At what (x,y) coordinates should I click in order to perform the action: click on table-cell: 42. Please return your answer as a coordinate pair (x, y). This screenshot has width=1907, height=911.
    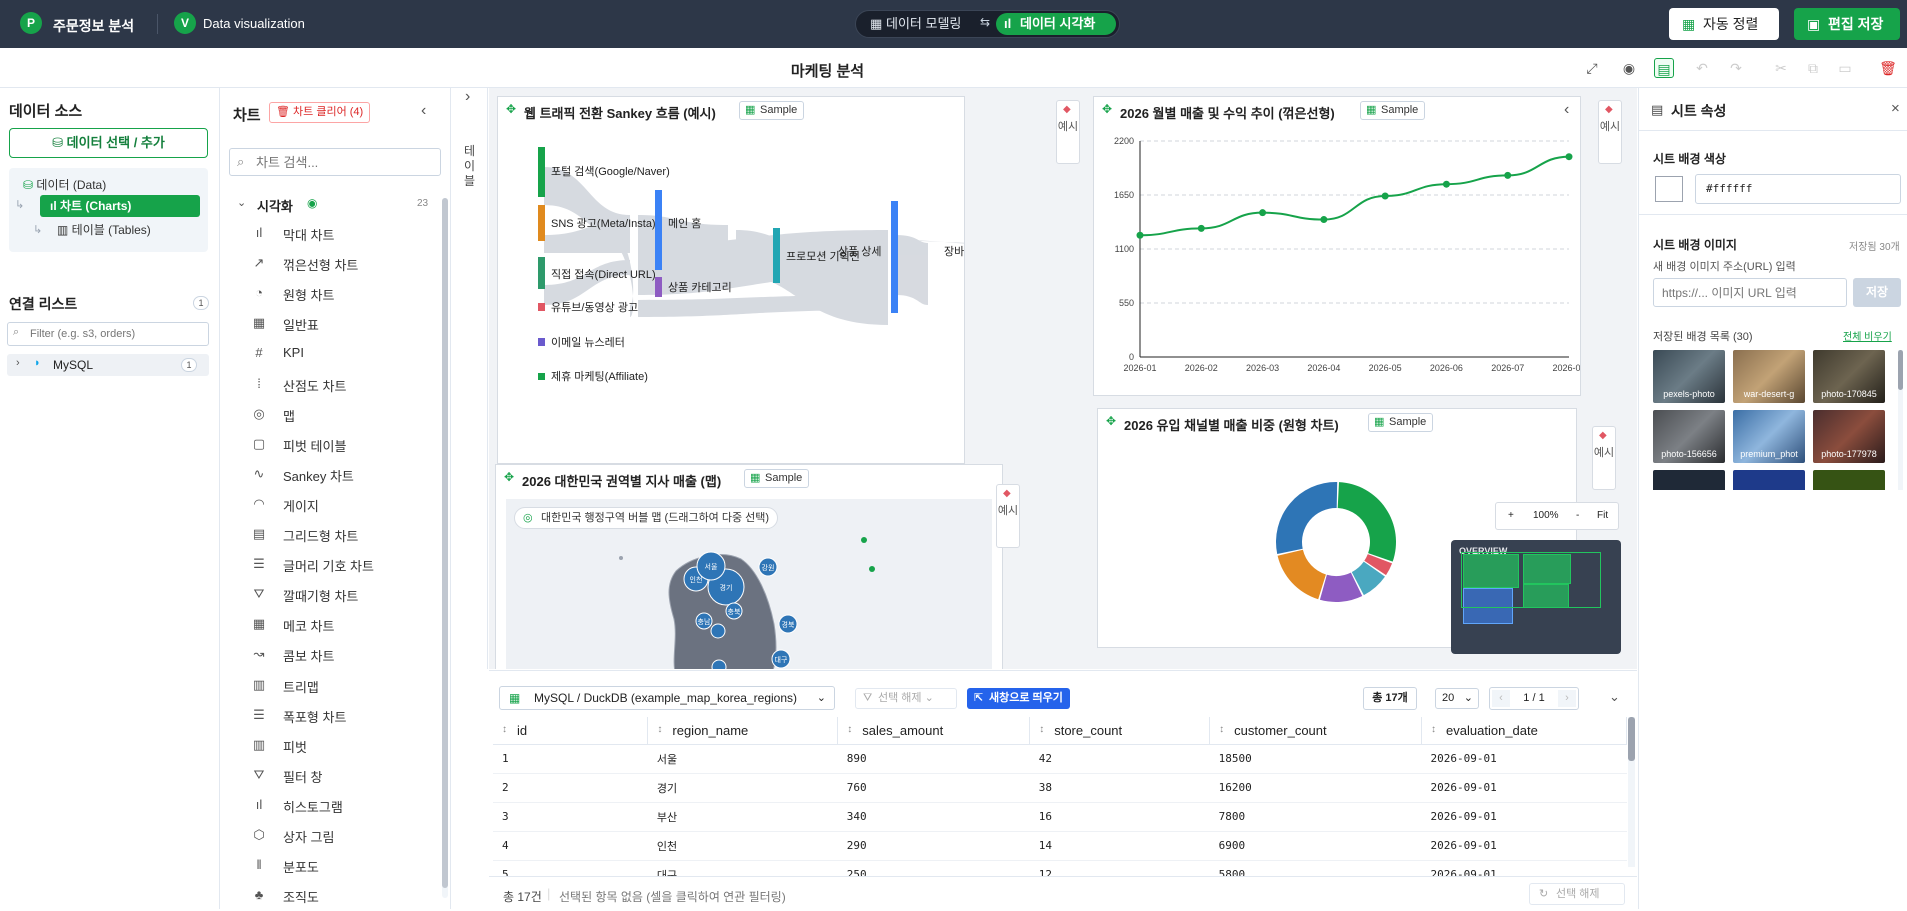
    Looking at the image, I should click on (1119, 759).